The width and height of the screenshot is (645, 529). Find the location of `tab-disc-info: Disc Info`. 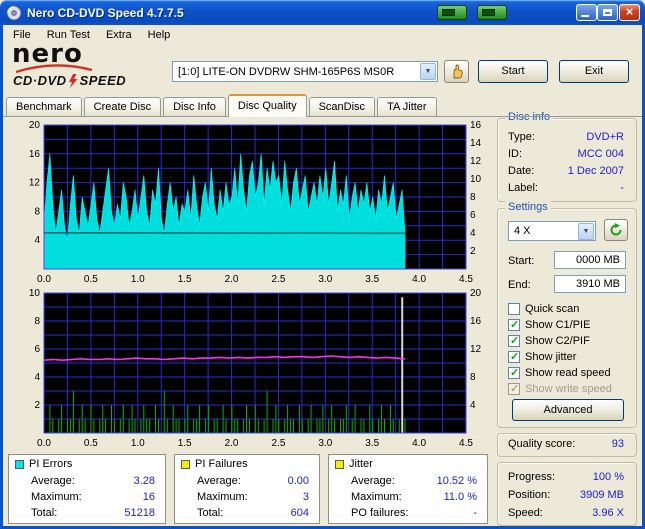

tab-disc-info: Disc Info is located at coordinates (194, 107).